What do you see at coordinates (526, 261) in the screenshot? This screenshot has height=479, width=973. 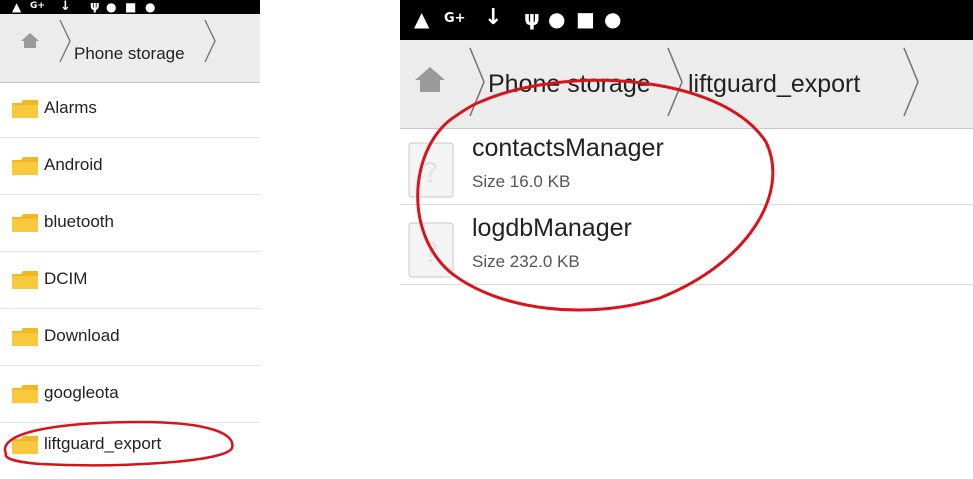 I see `file-size: Size 232.0 KB` at bounding box center [526, 261].